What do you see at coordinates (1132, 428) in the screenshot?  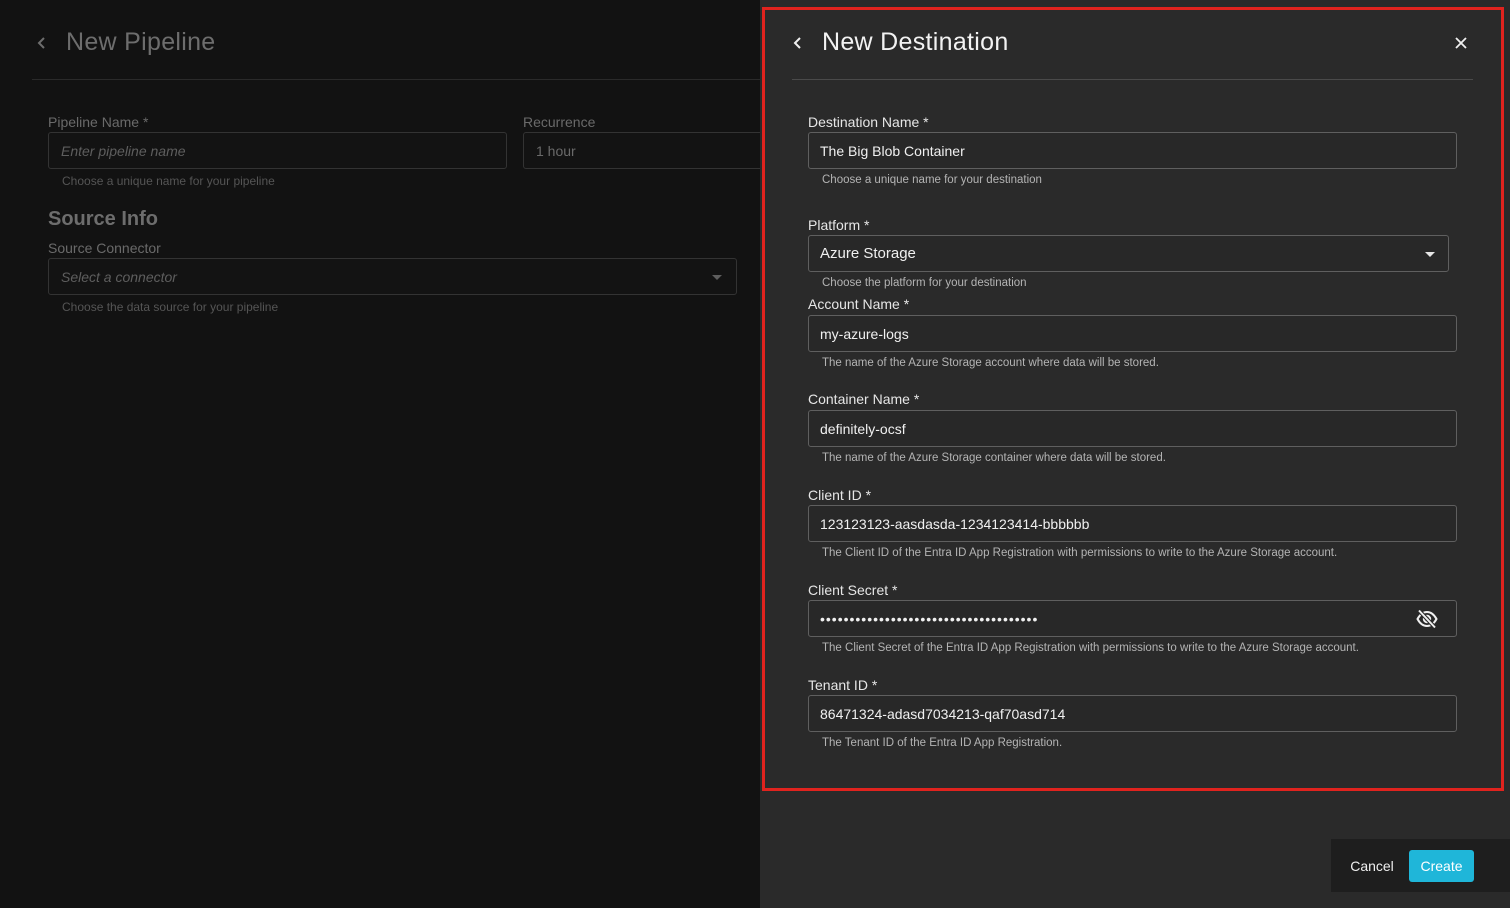 I see `container-name-input: definitely-ocsf` at bounding box center [1132, 428].